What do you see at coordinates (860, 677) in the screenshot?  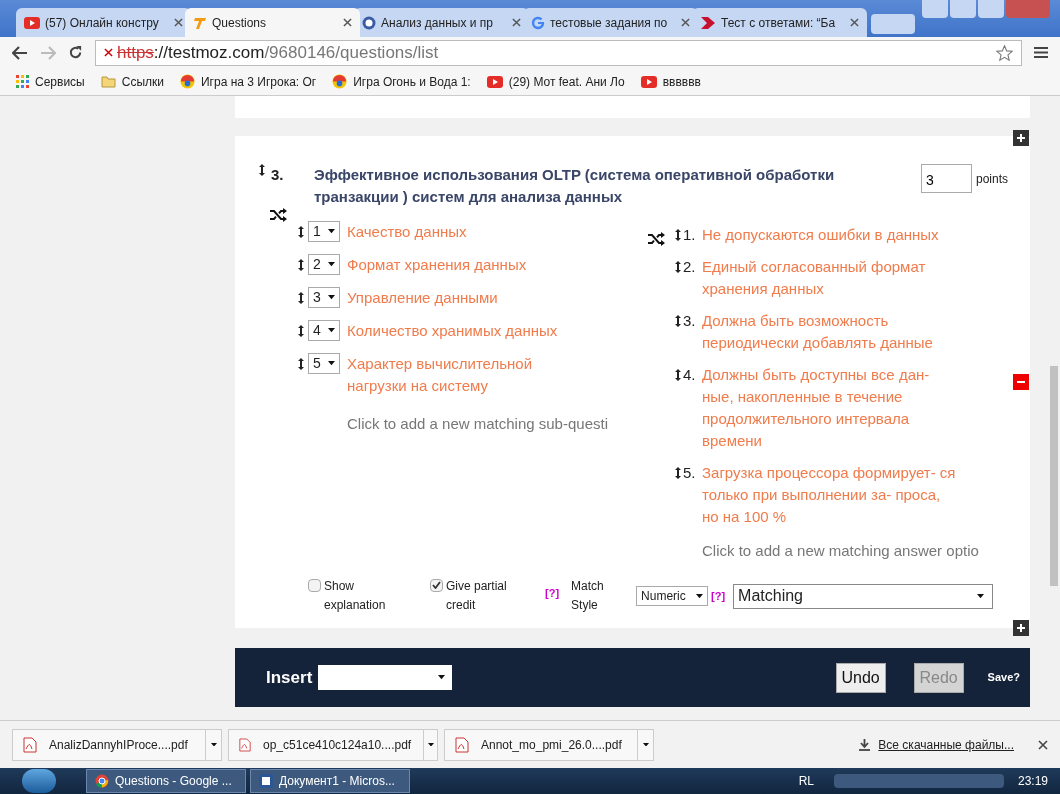 I see `undo-button: Undo` at bounding box center [860, 677].